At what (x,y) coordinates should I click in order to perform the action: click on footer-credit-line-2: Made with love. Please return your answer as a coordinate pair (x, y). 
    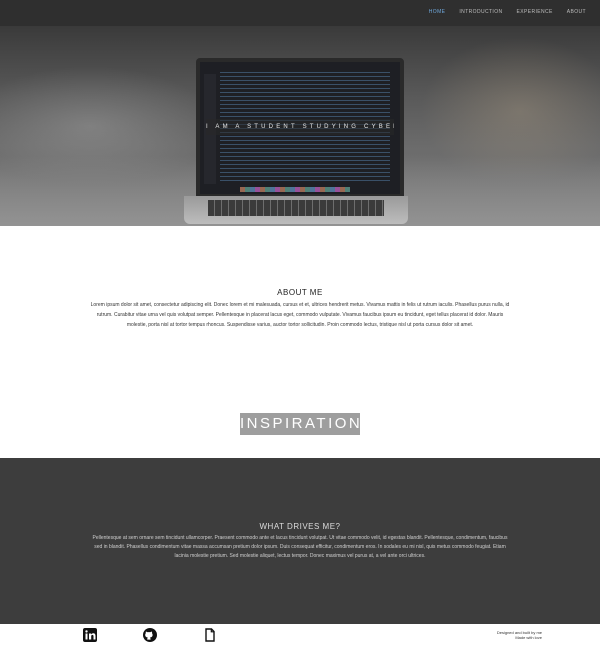
    Looking at the image, I should click on (528, 637).